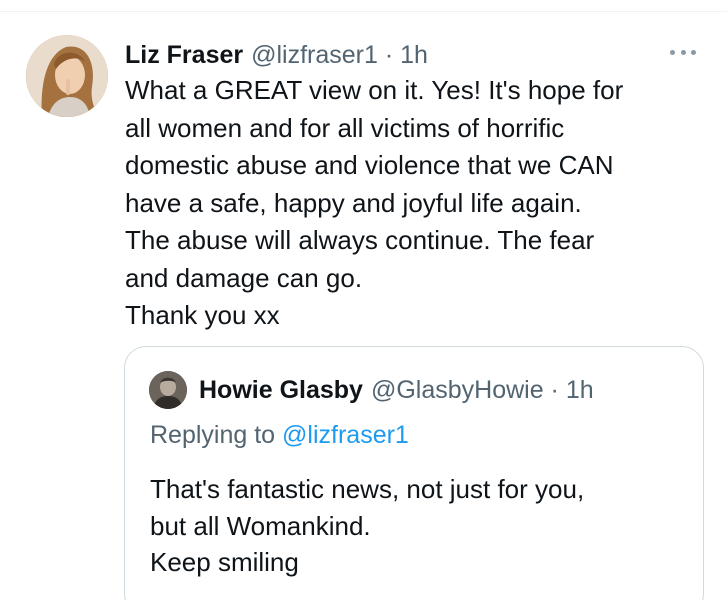  I want to click on replying-to-line: Replying to @lizfraser1, so click(279, 435).